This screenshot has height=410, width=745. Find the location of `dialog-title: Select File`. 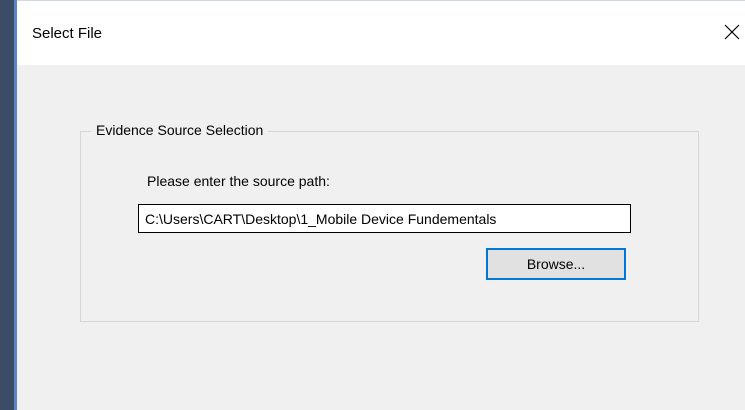

dialog-title: Select File is located at coordinates (67, 33).